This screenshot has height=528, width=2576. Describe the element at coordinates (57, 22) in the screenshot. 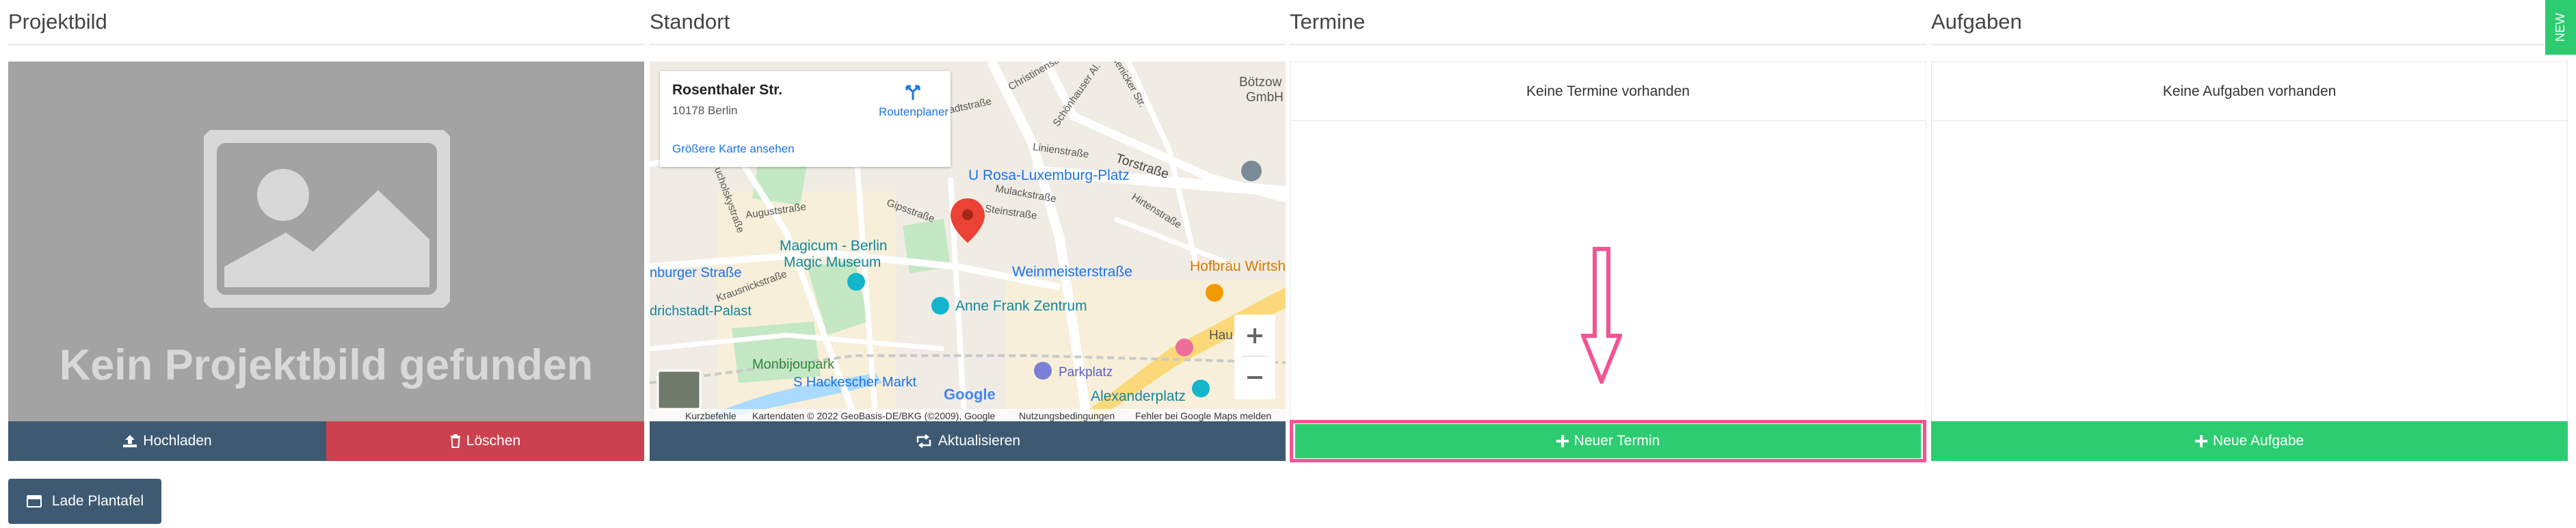

I see `projektbild-title: Projektbild` at that location.